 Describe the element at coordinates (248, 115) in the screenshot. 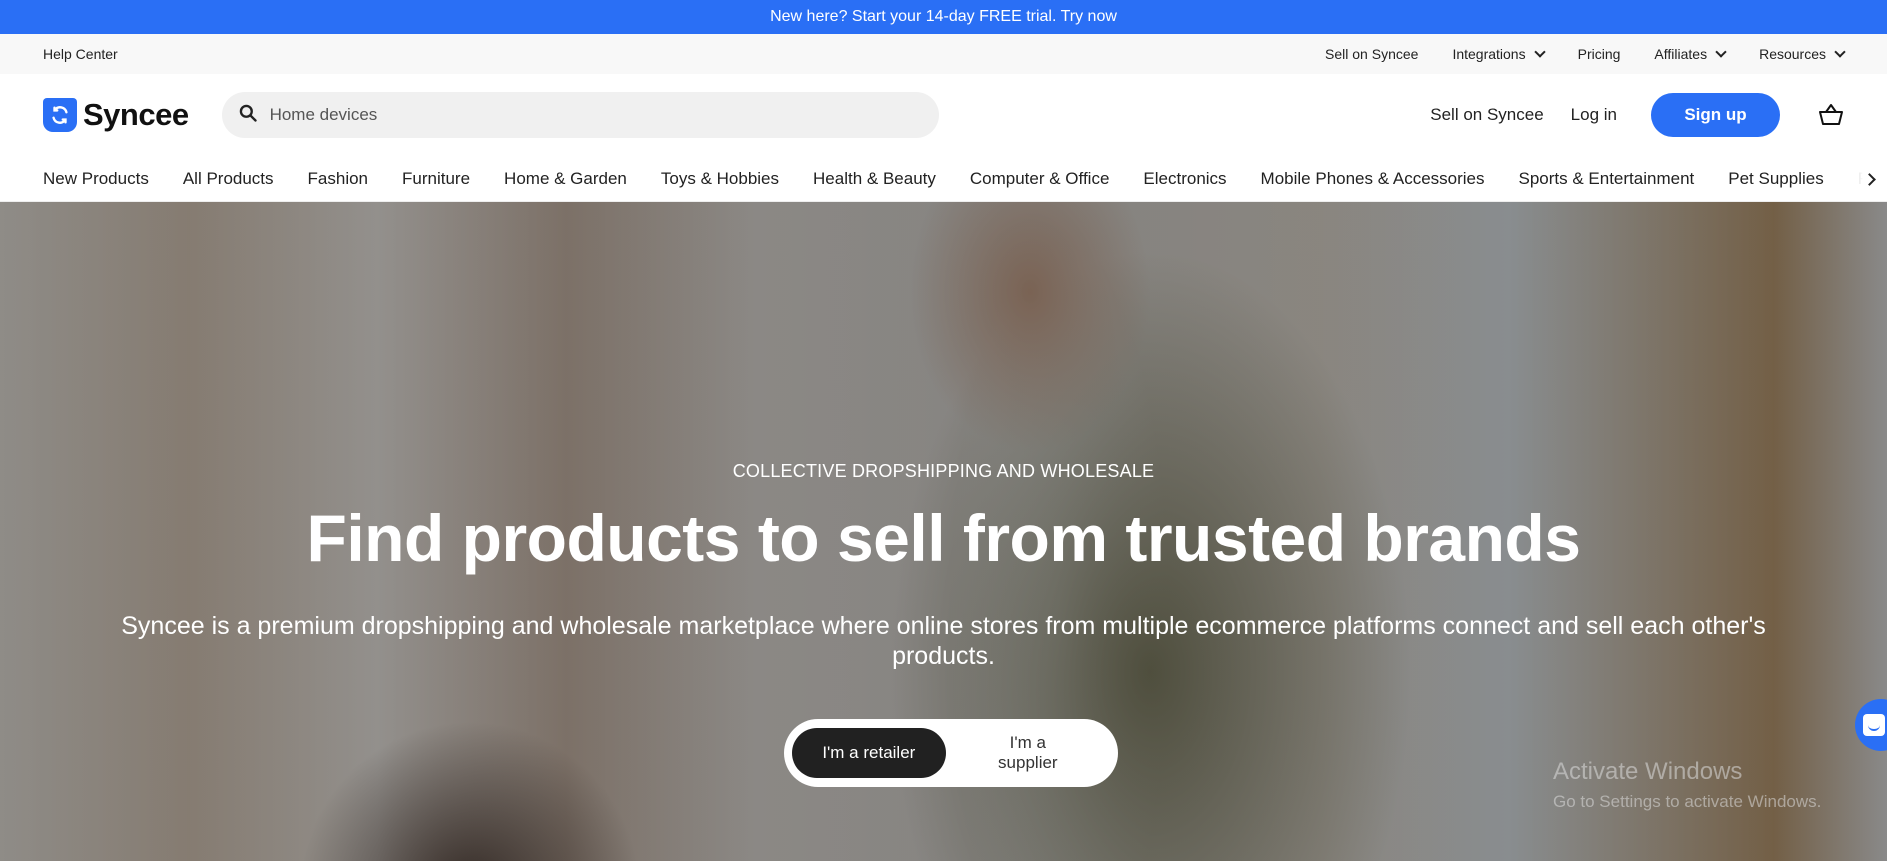

I see `search-icon` at that location.